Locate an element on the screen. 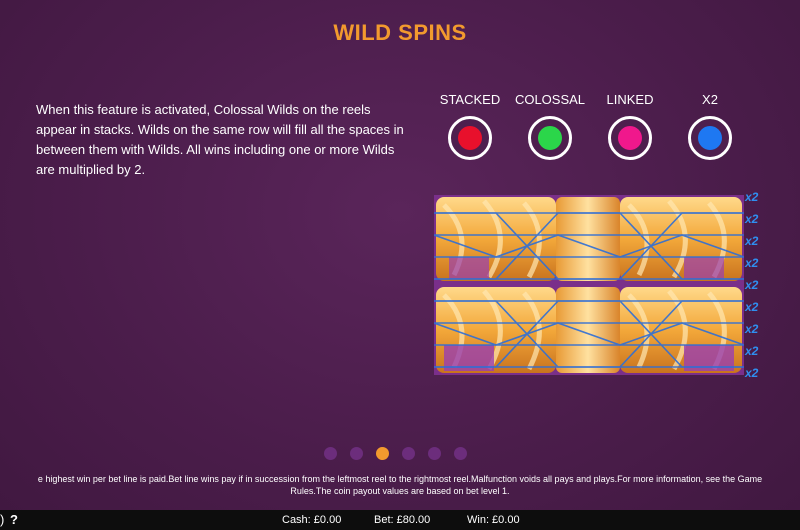  green-dot-icon is located at coordinates (550, 138).